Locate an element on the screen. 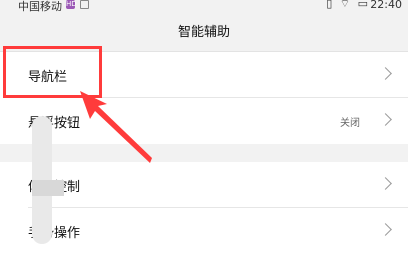 The height and width of the screenshot is (254, 408). image-notification-icon is located at coordinates (84, 4).